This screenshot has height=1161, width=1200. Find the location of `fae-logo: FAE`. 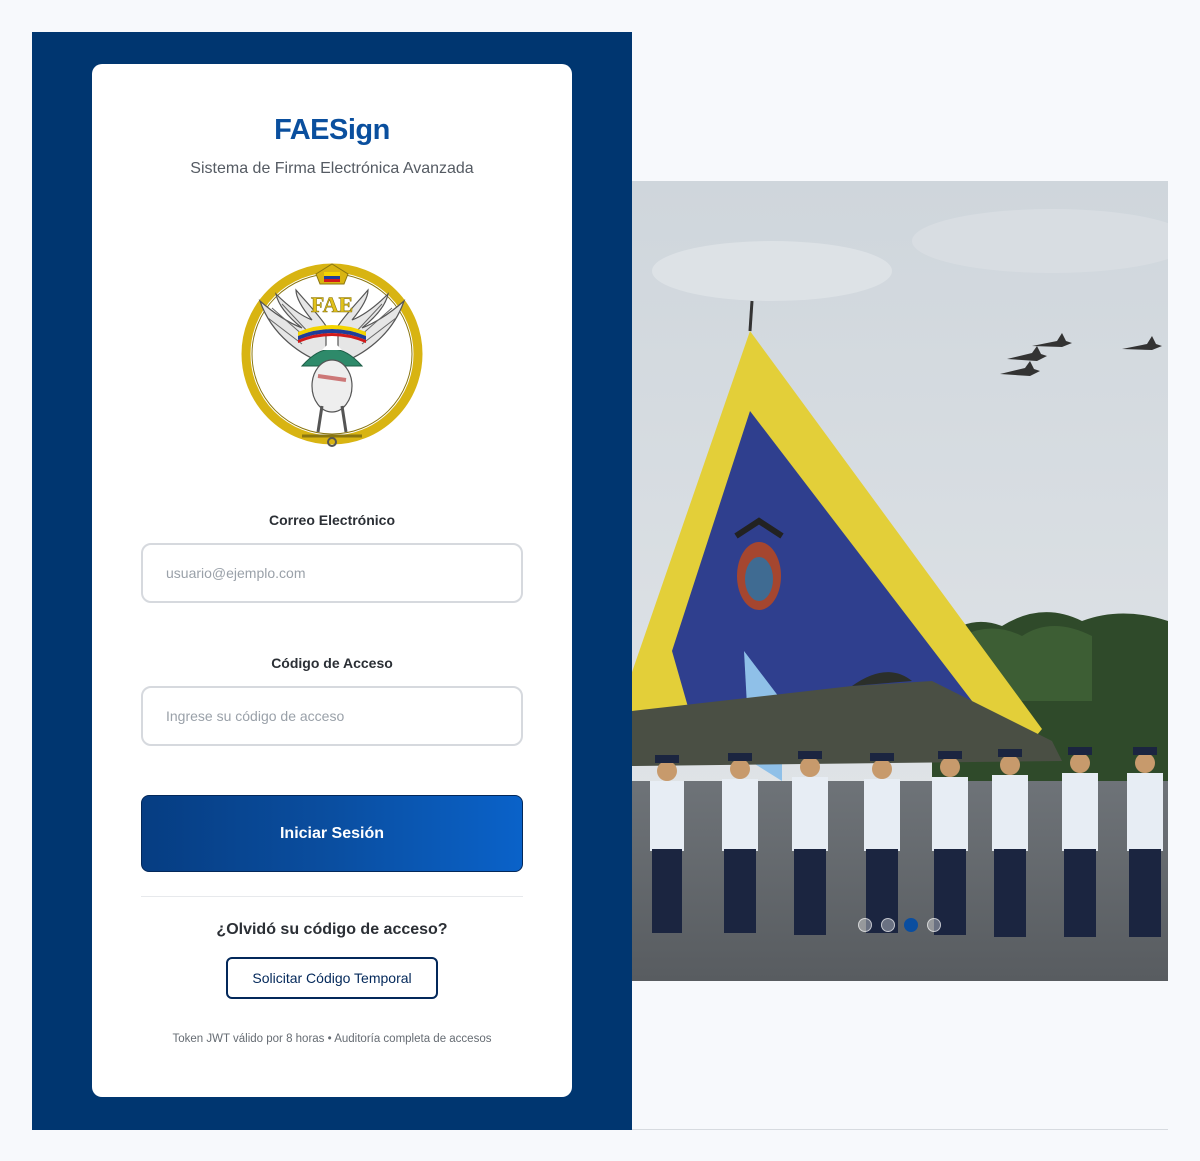

fae-logo: FAE is located at coordinates (332, 351).